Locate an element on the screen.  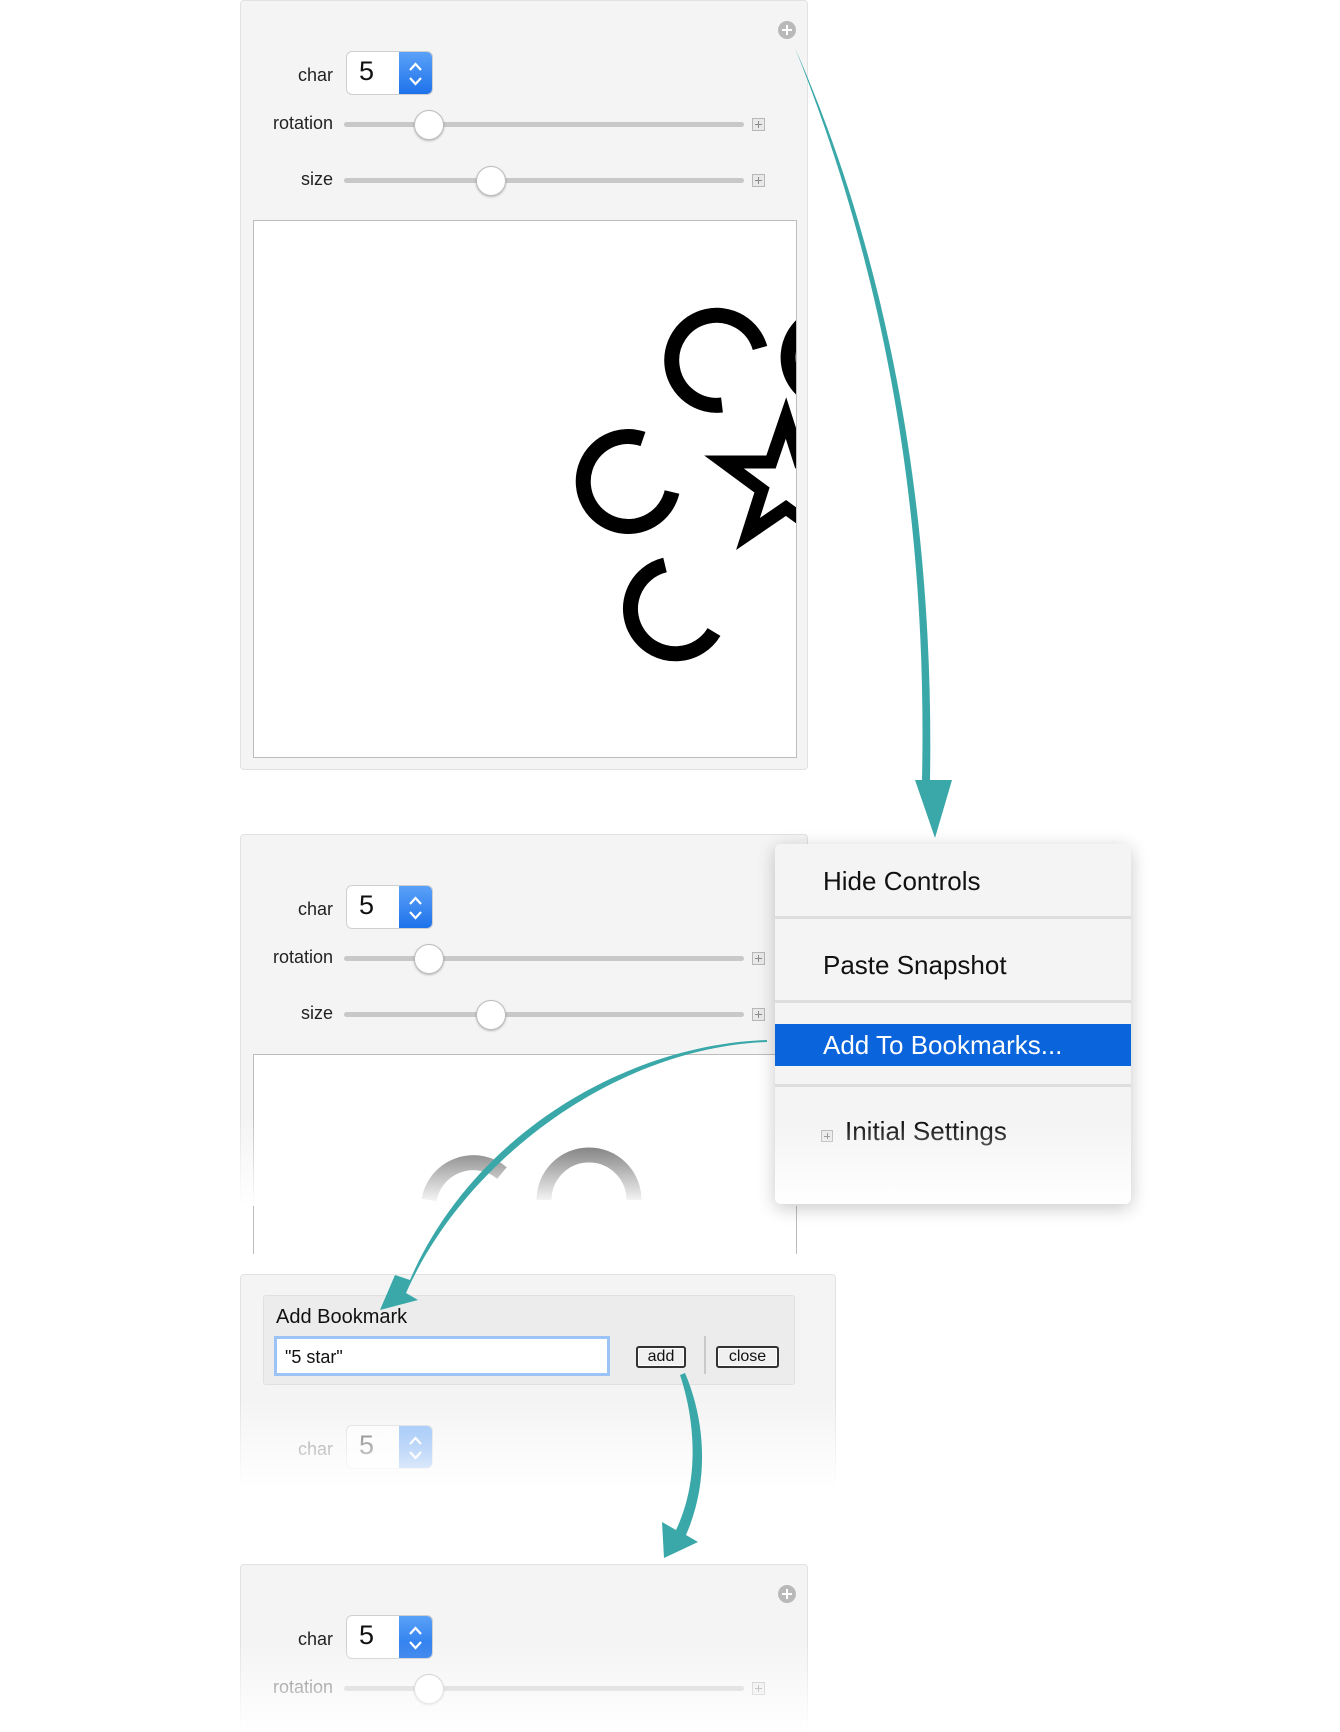
menu-item-paste-snapshot: Paste Snapshot is located at coordinates (953, 965).